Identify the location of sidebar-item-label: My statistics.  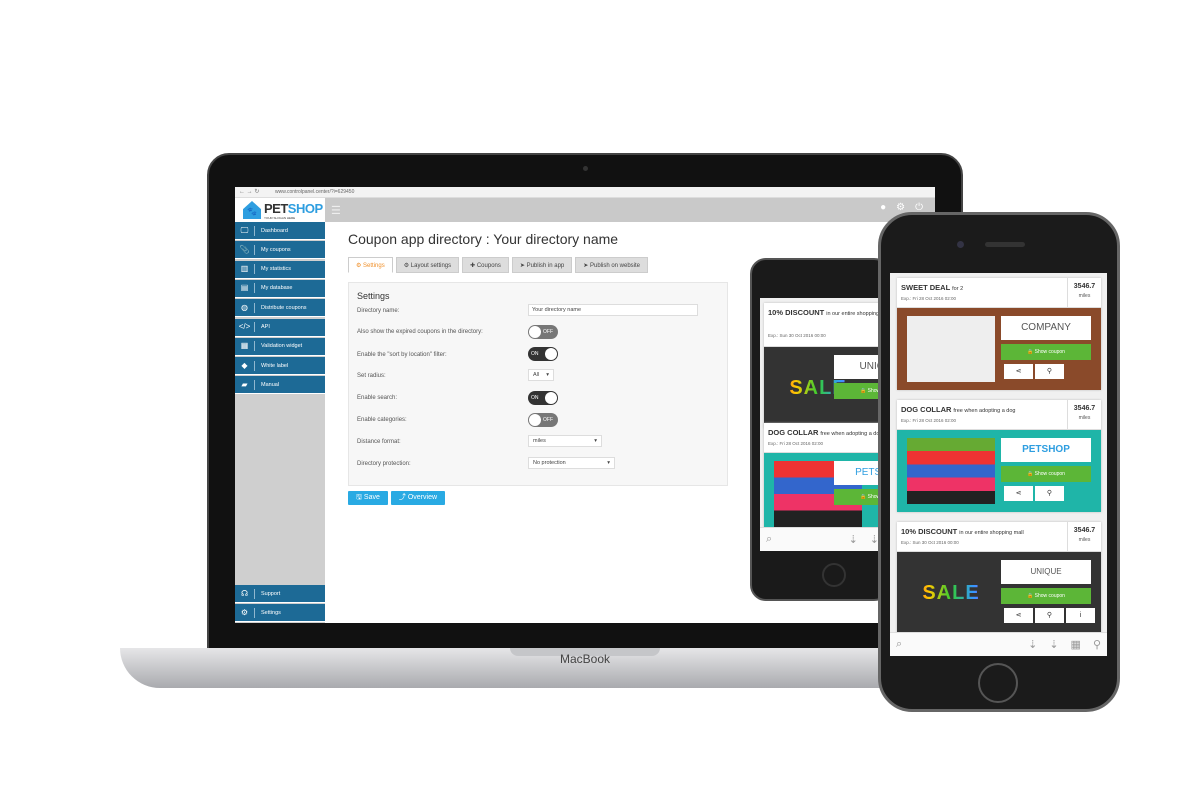
(276, 269).